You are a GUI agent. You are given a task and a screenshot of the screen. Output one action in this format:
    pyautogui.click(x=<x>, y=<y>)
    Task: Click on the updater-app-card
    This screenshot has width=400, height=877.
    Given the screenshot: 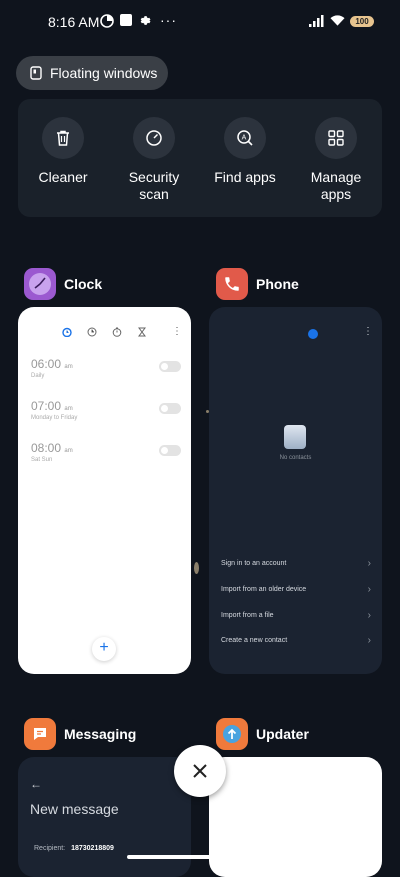 What is the action you would take?
    pyautogui.click(x=295, y=817)
    